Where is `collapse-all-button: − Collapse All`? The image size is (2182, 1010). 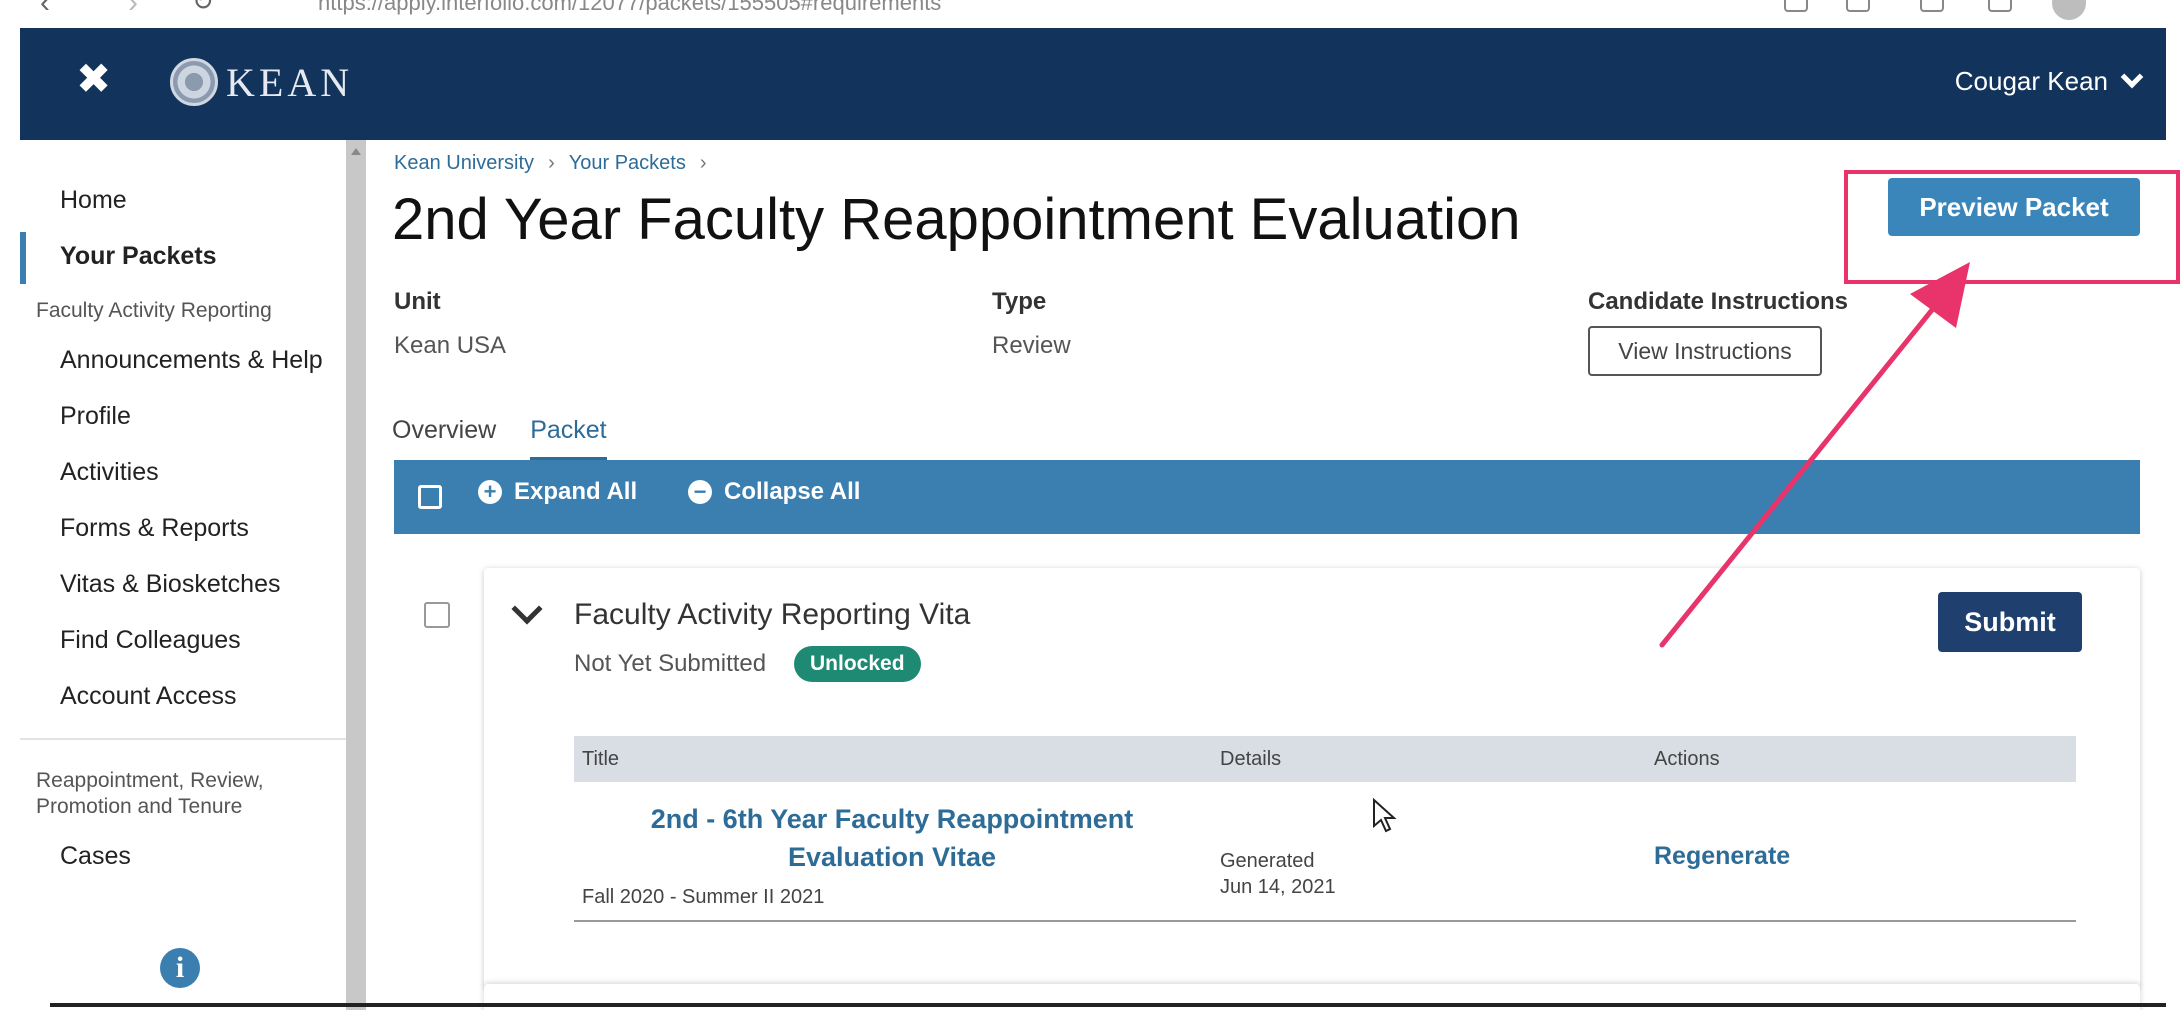
collapse-all-button: − Collapse All is located at coordinates (774, 492).